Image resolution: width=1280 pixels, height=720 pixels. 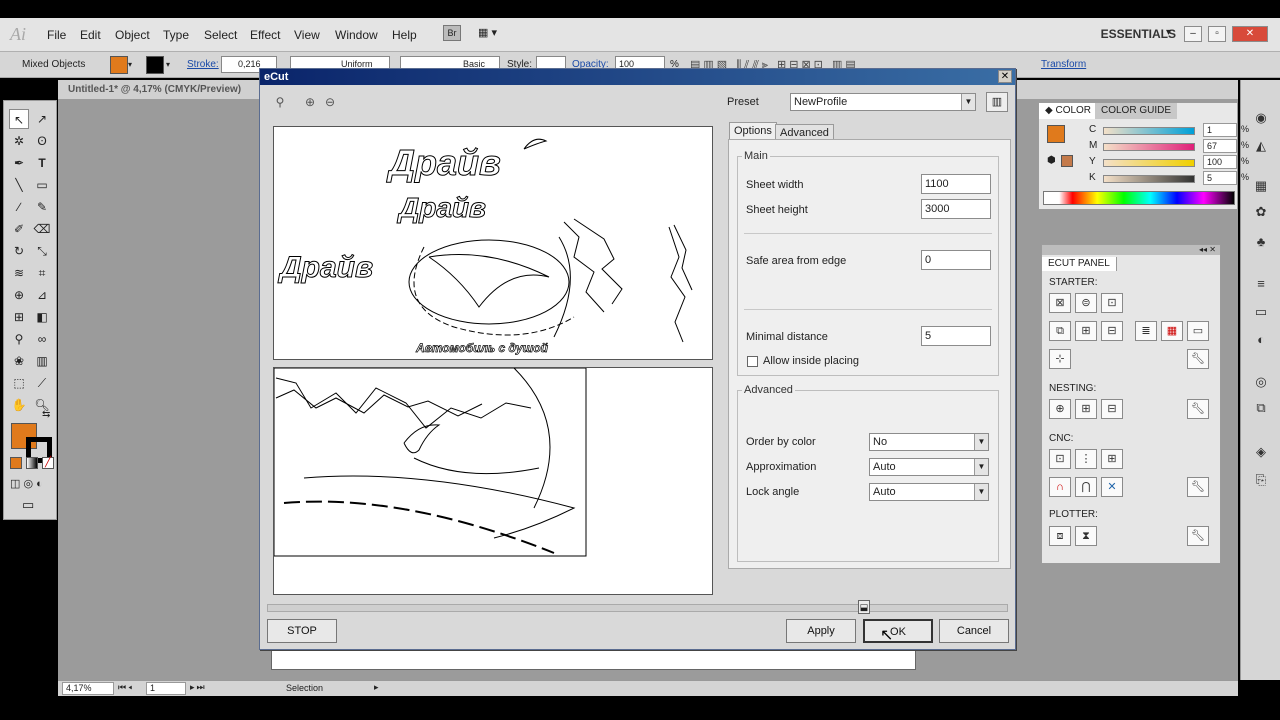 I want to click on artboard-tool-icon: ⬚, so click(x=19, y=383).